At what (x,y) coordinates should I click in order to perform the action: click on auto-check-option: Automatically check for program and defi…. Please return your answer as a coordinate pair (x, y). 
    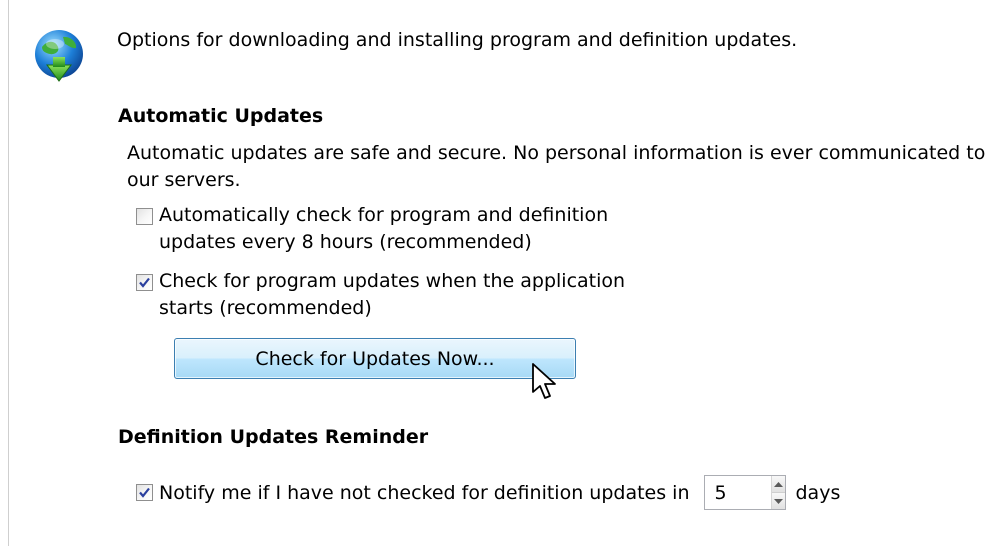
    Looking at the image, I should click on (372, 229).